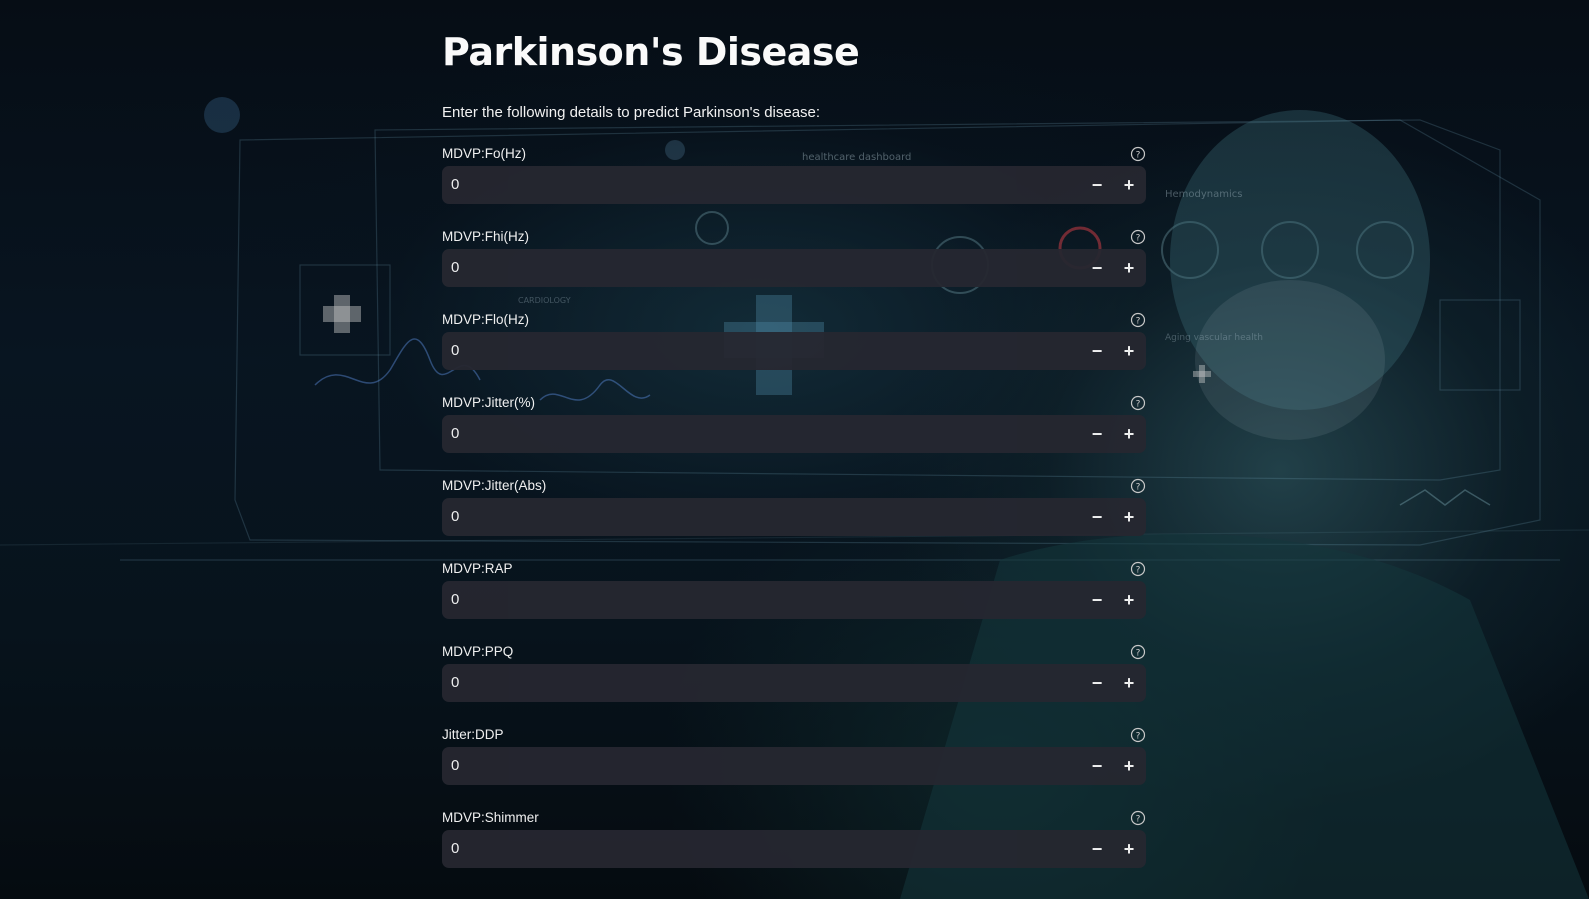 This screenshot has height=899, width=1589. Describe the element at coordinates (489, 402) in the screenshot. I see `field-label: MDVP:Jitter(%)` at that location.